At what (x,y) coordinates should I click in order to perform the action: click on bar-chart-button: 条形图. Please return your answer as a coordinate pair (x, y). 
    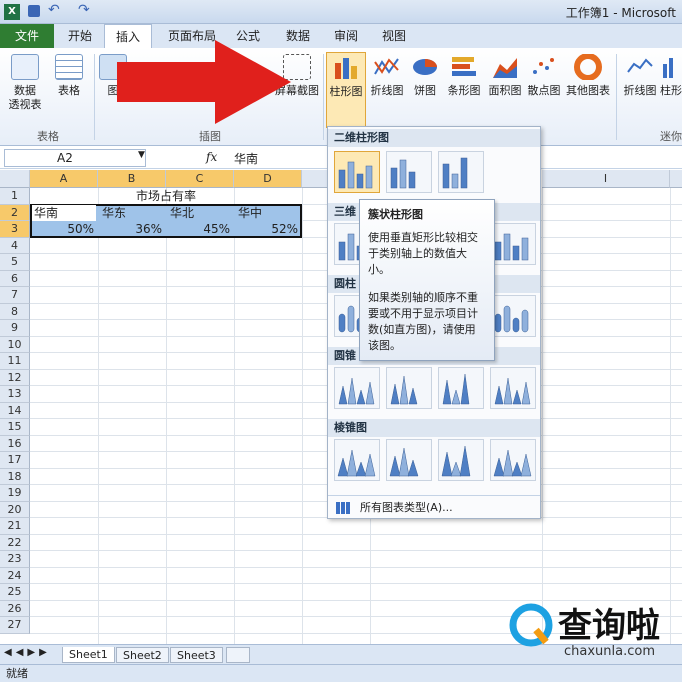
    Looking at the image, I should click on (464, 90).